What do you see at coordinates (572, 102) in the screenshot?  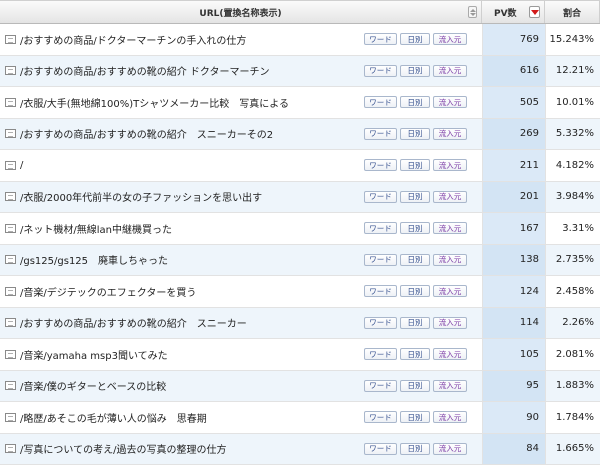 I see `rate-cell: 10.01%` at bounding box center [572, 102].